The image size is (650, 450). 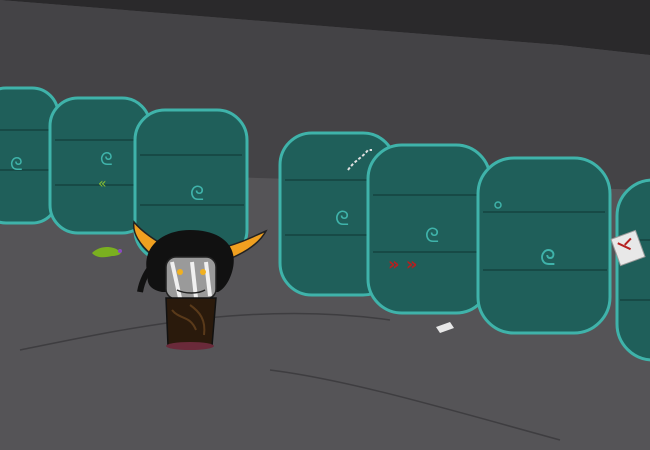 I want to click on hay-bale: ᘓ, so click(x=544, y=245).